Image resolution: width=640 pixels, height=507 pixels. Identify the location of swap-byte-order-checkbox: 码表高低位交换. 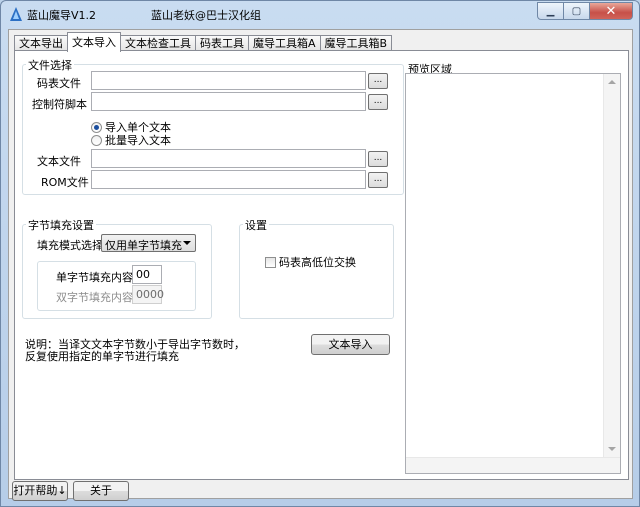
(310, 262).